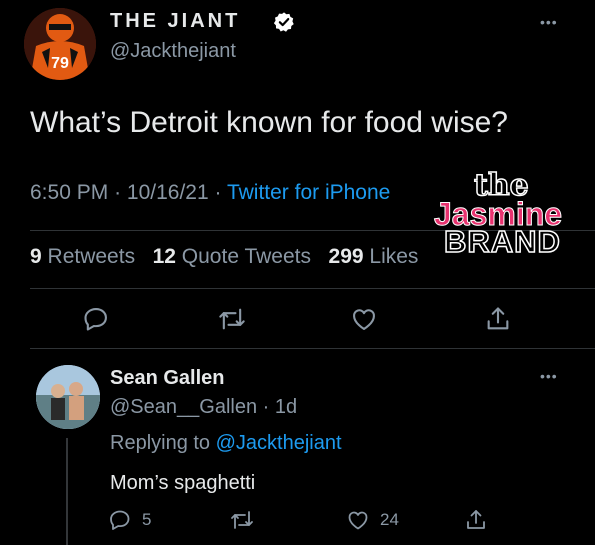 Image resolution: width=595 pixels, height=545 pixels. What do you see at coordinates (502, 241) in the screenshot?
I see `watermark-line3: BRAND` at bounding box center [502, 241].